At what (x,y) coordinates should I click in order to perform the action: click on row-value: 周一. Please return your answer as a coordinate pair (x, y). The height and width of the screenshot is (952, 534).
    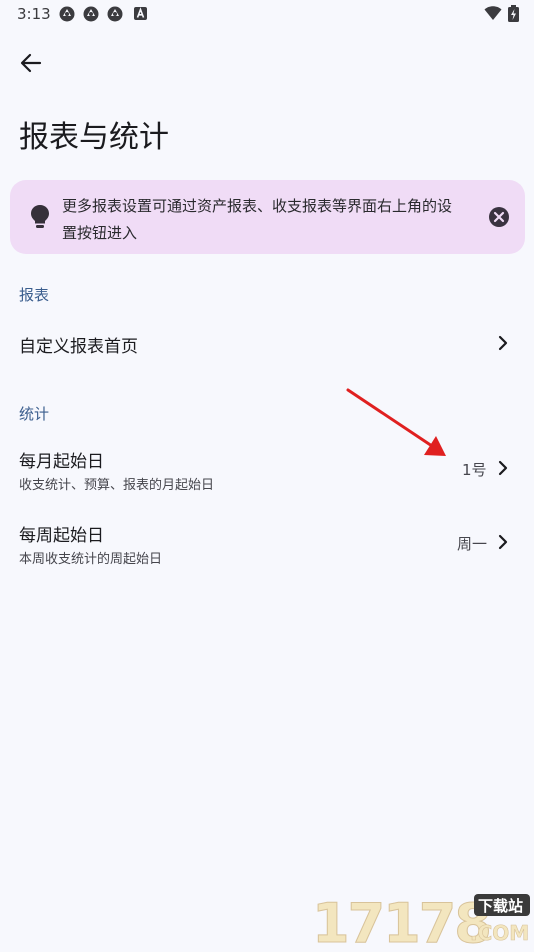
    Looking at the image, I should click on (472, 544).